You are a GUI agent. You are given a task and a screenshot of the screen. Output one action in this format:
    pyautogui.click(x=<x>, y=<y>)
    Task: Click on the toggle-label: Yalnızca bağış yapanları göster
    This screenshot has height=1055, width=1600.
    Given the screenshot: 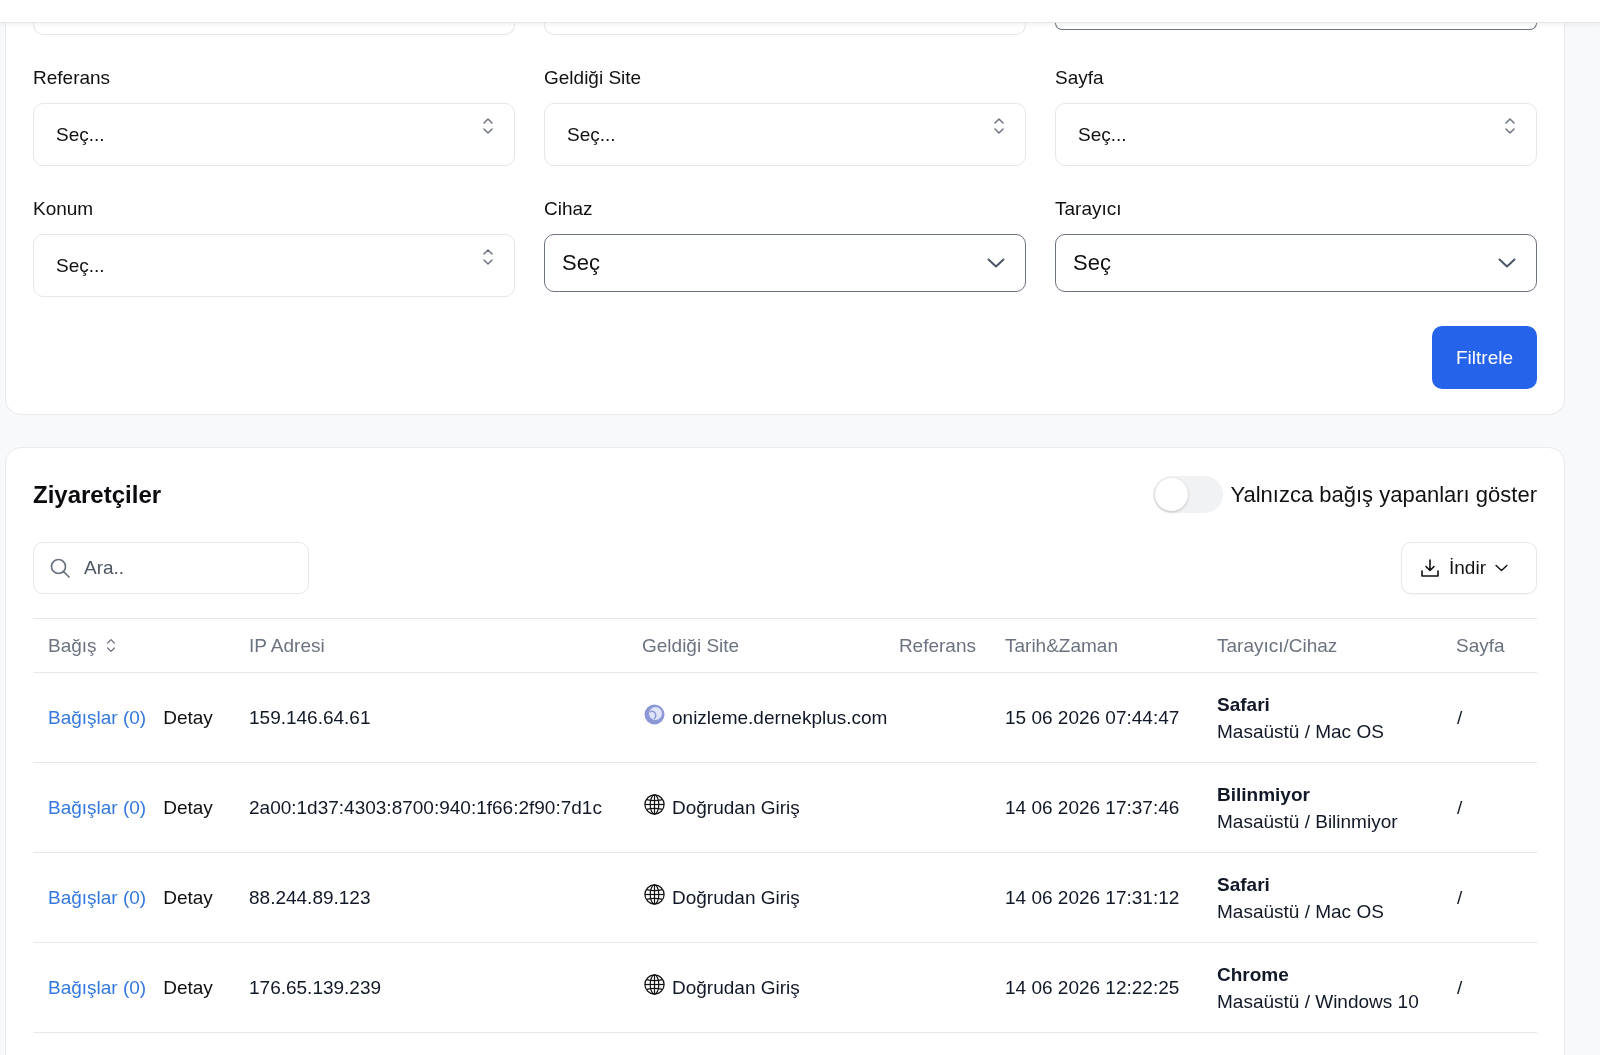 What is the action you would take?
    pyautogui.click(x=1383, y=494)
    